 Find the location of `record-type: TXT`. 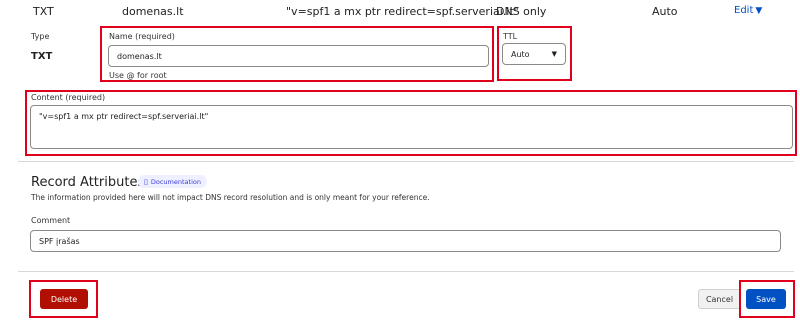

record-type: TXT is located at coordinates (43, 11).